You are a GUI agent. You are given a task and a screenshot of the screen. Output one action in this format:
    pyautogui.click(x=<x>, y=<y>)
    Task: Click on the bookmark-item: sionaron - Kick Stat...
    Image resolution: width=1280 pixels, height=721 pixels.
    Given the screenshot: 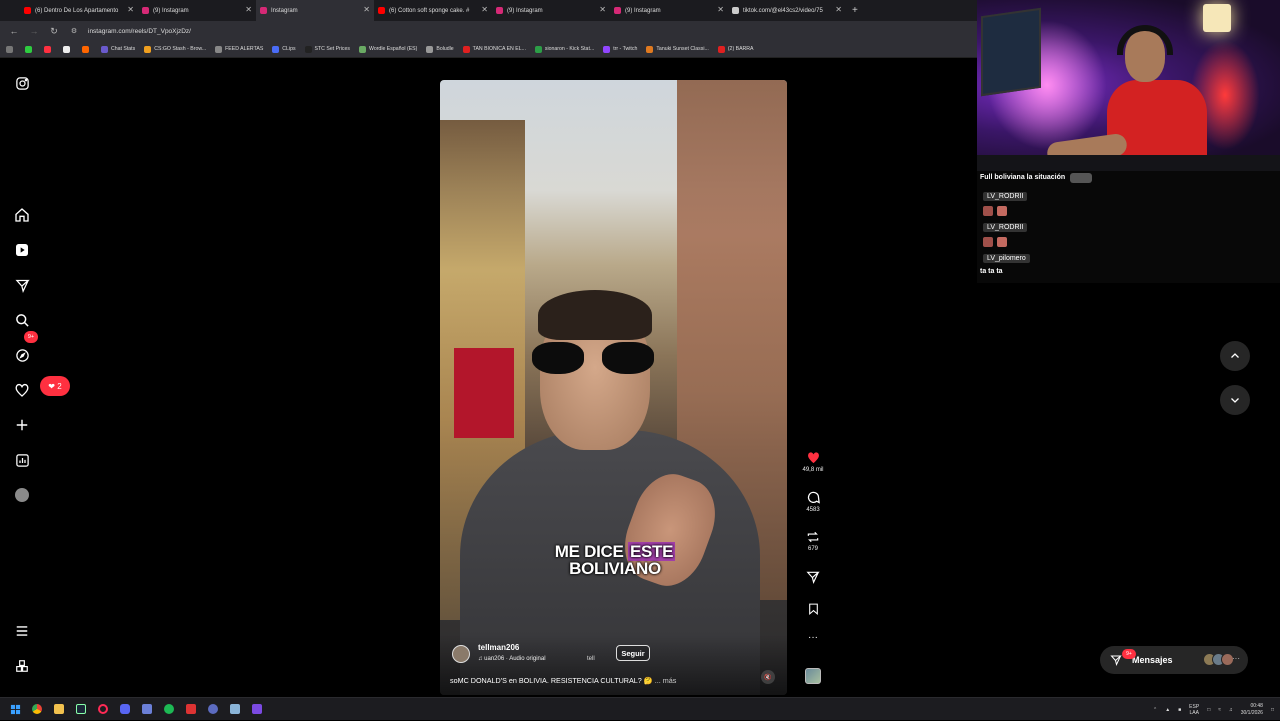 What is the action you would take?
    pyautogui.click(x=564, y=49)
    